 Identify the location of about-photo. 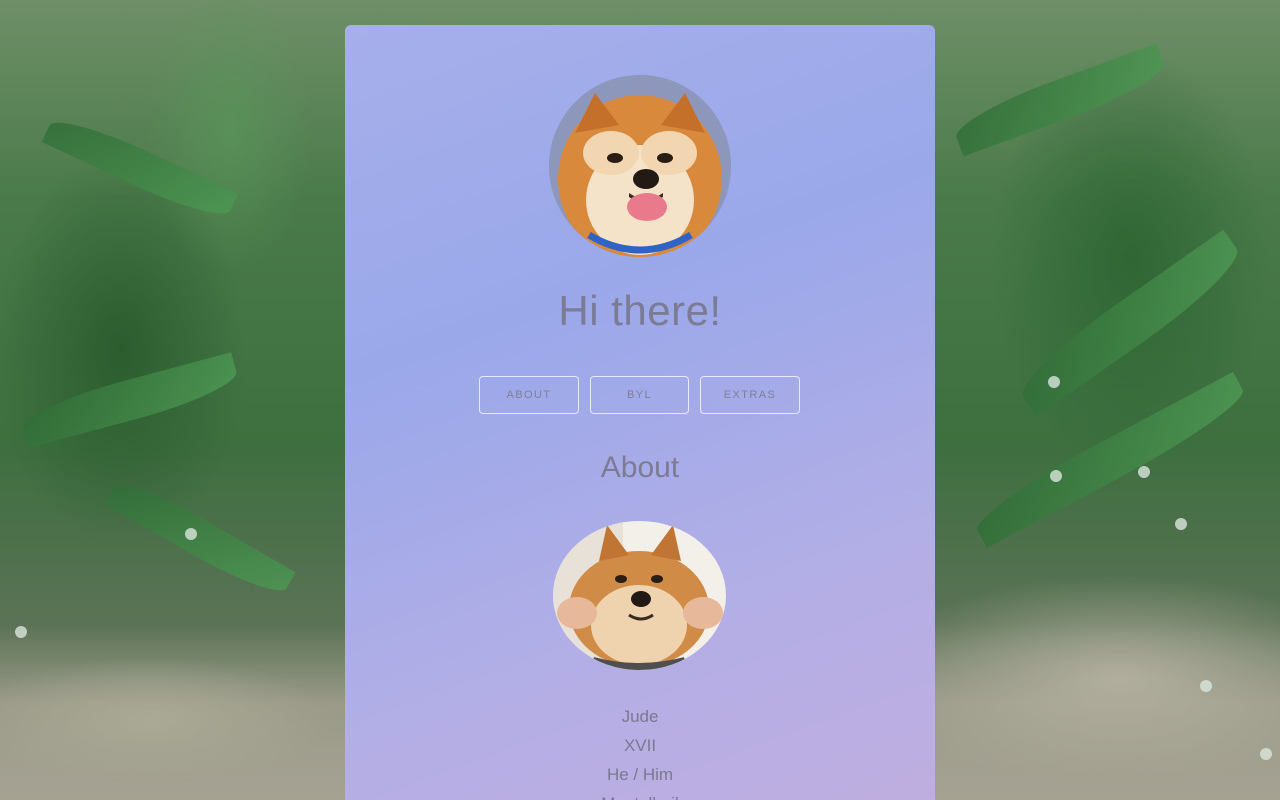
(639, 595).